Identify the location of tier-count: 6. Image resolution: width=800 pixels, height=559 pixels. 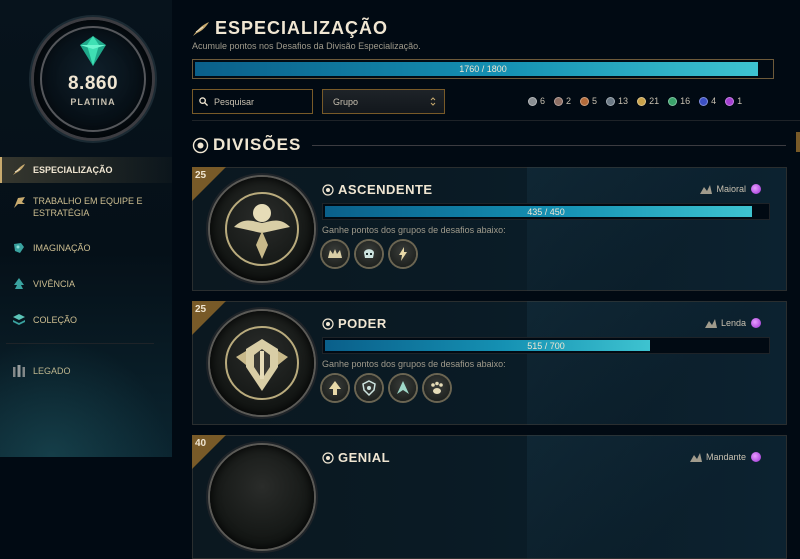
(536, 101).